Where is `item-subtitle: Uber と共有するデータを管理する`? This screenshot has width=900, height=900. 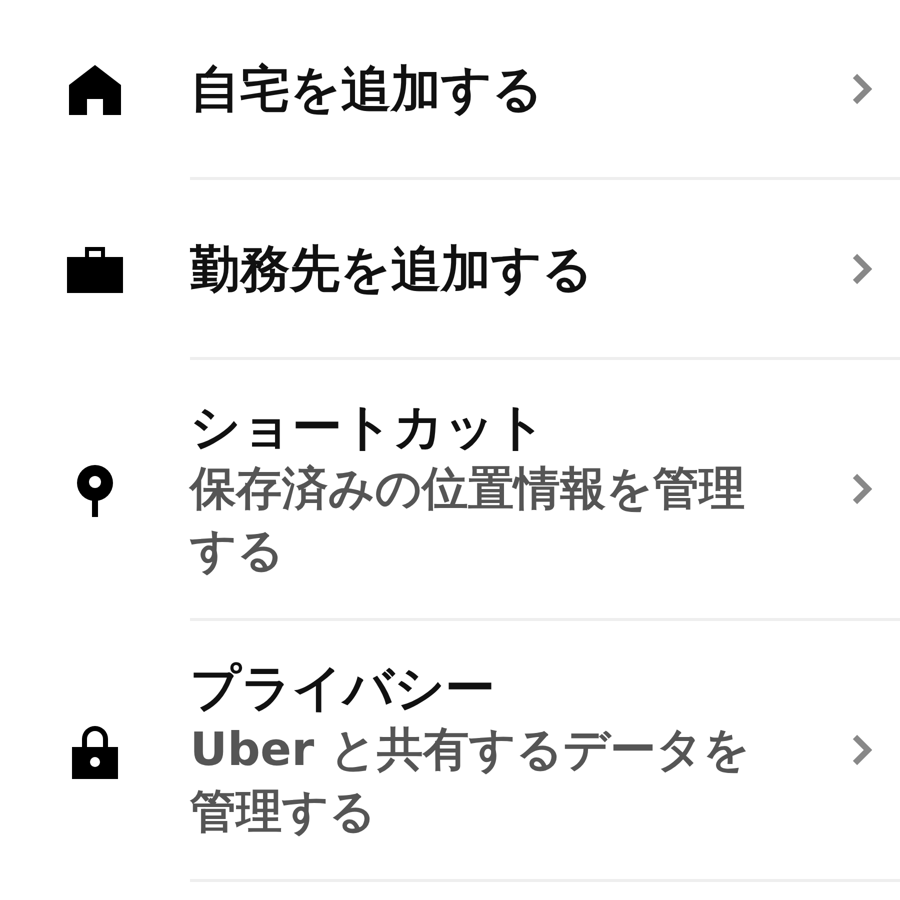
item-subtitle: Uber と共有するデータを管理する is located at coordinates (471, 780).